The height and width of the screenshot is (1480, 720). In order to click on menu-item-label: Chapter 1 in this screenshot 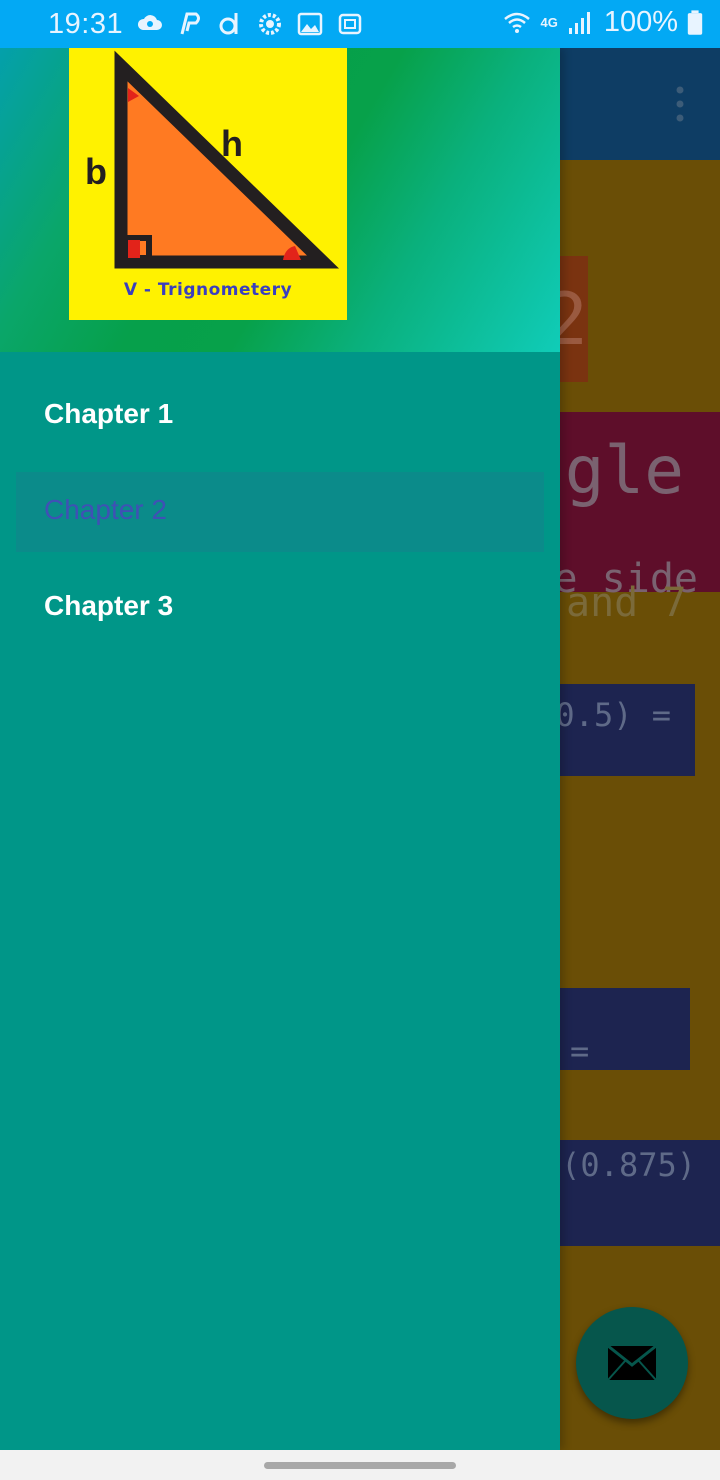, I will do `click(109, 413)`.